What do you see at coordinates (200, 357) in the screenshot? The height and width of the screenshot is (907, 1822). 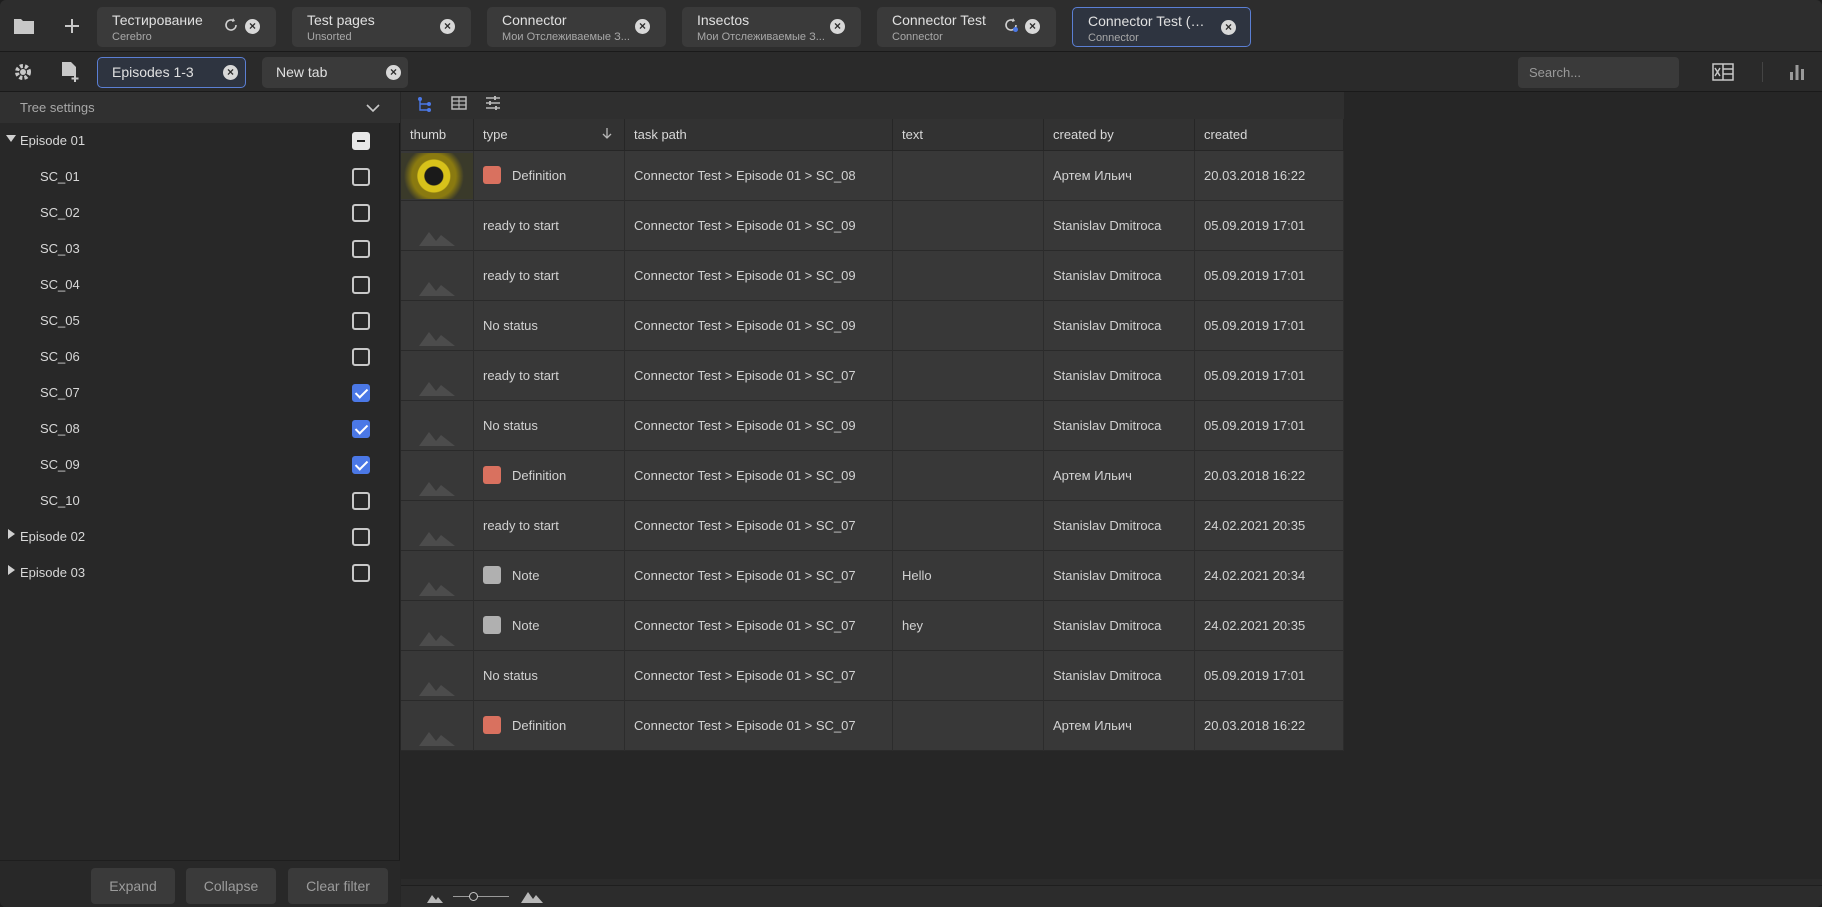 I see `tree-item: SC_06` at bounding box center [200, 357].